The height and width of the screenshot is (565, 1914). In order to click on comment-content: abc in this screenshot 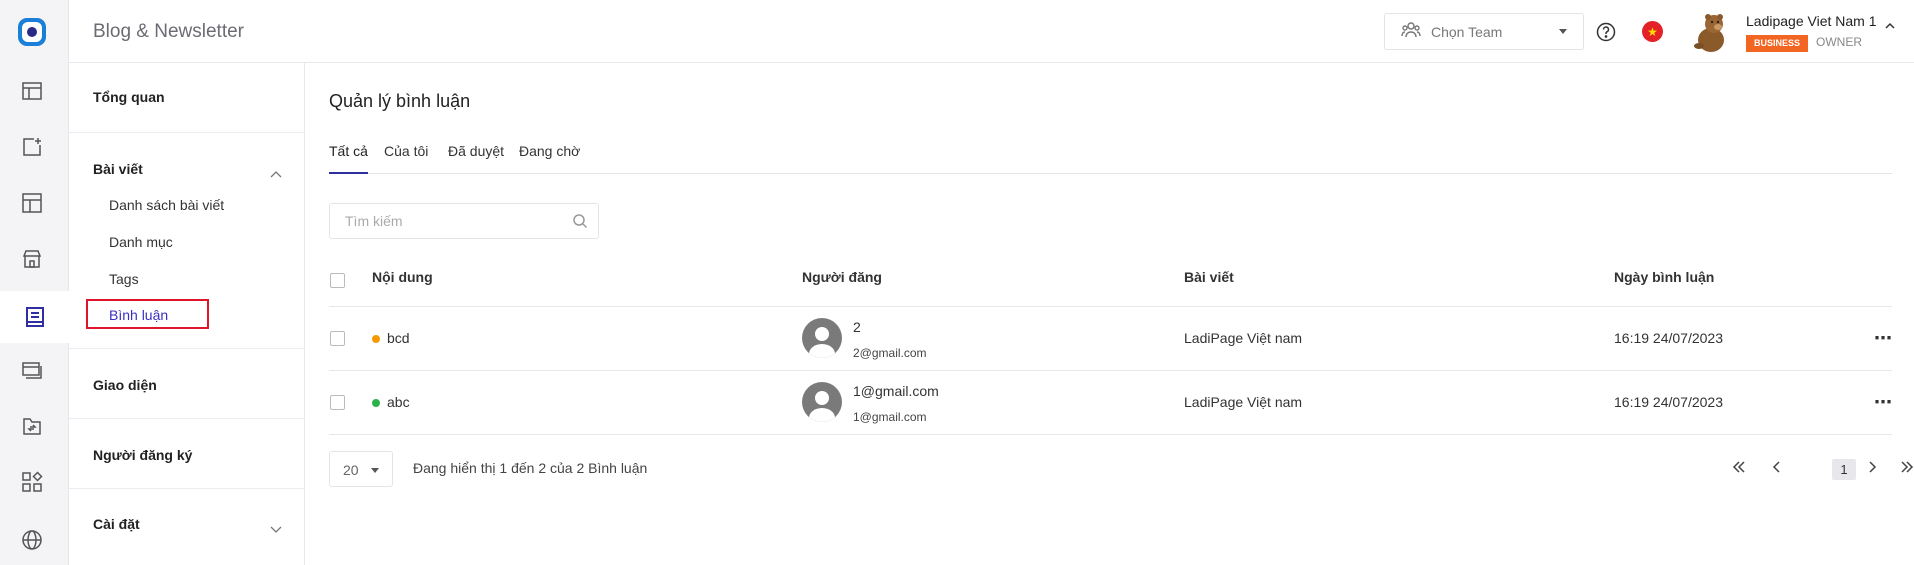, I will do `click(398, 402)`.